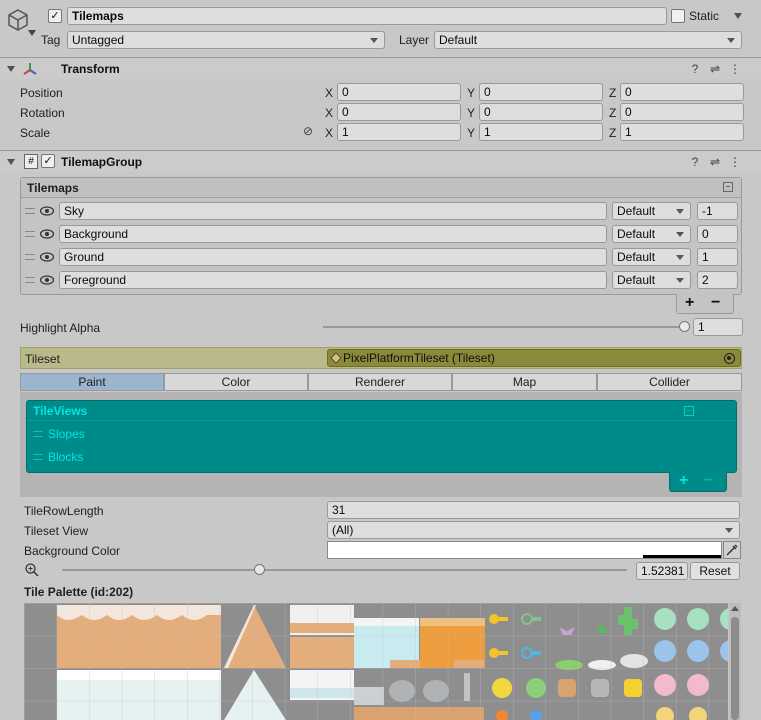 Image resolution: width=761 pixels, height=720 pixels. Describe the element at coordinates (226, 40) in the screenshot. I see `tag-dropdown: Untagged` at that location.